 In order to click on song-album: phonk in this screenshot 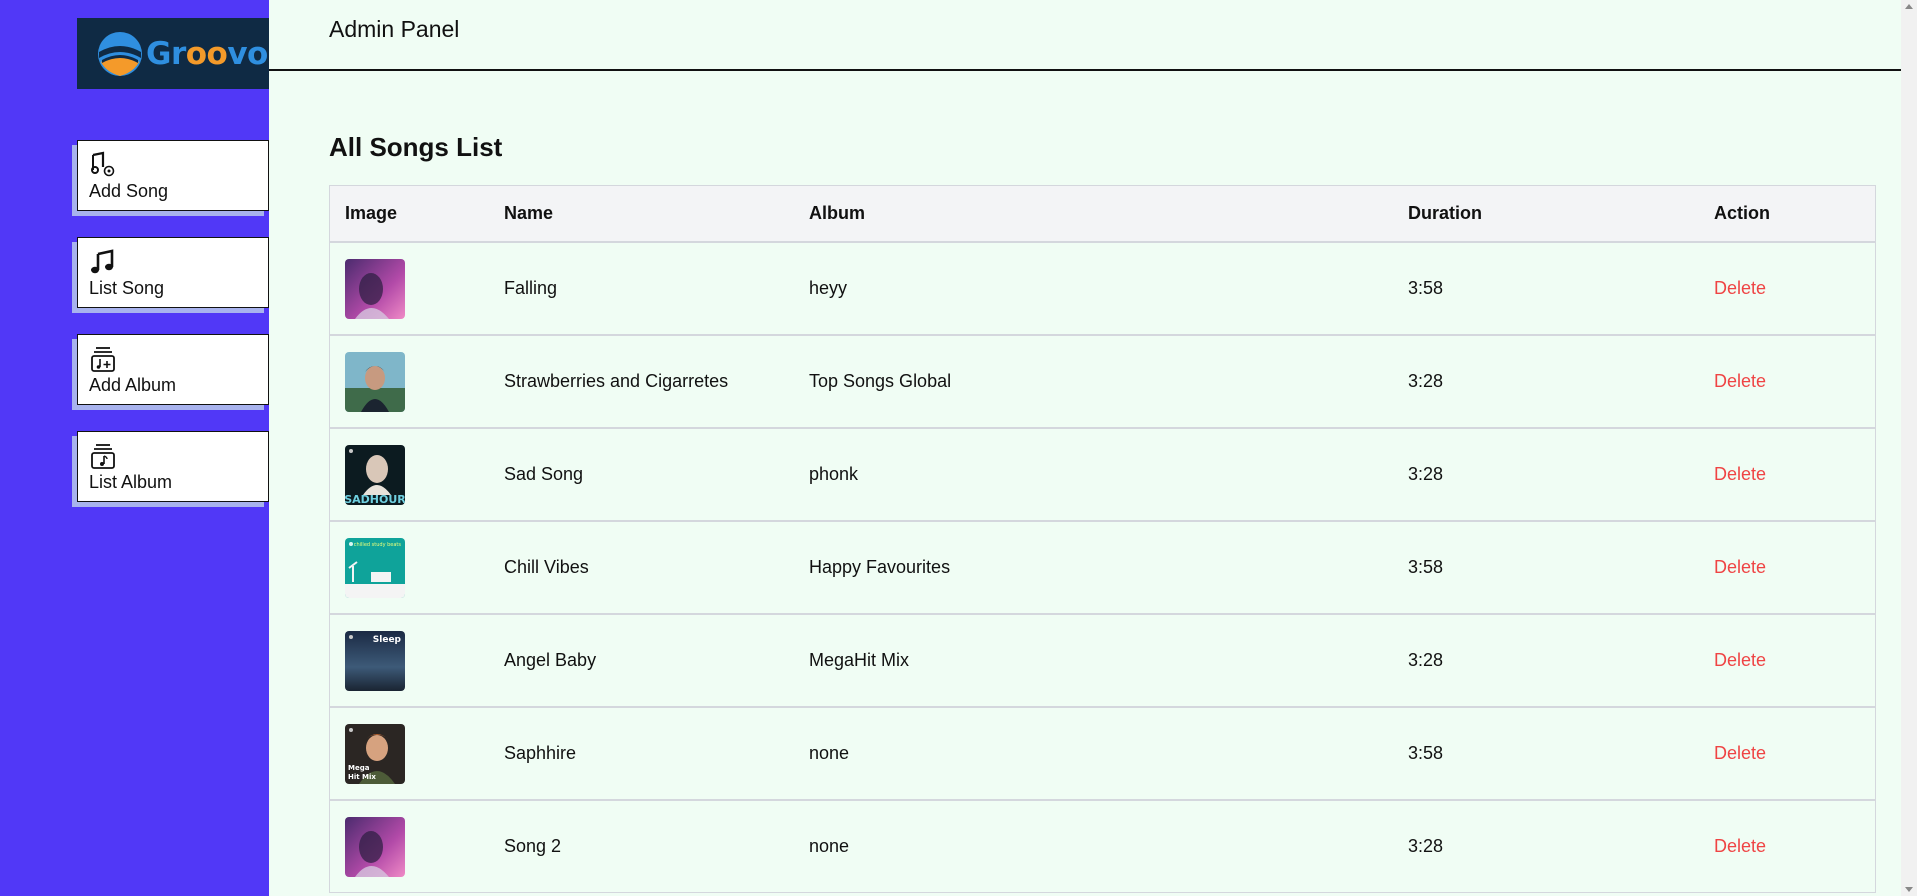, I will do `click(834, 474)`.